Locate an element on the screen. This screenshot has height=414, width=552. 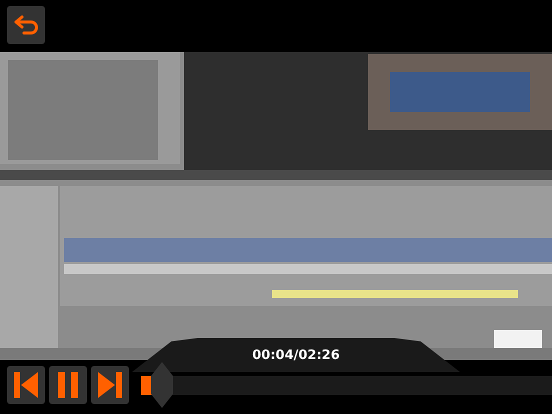
progress-track is located at coordinates (346, 385).